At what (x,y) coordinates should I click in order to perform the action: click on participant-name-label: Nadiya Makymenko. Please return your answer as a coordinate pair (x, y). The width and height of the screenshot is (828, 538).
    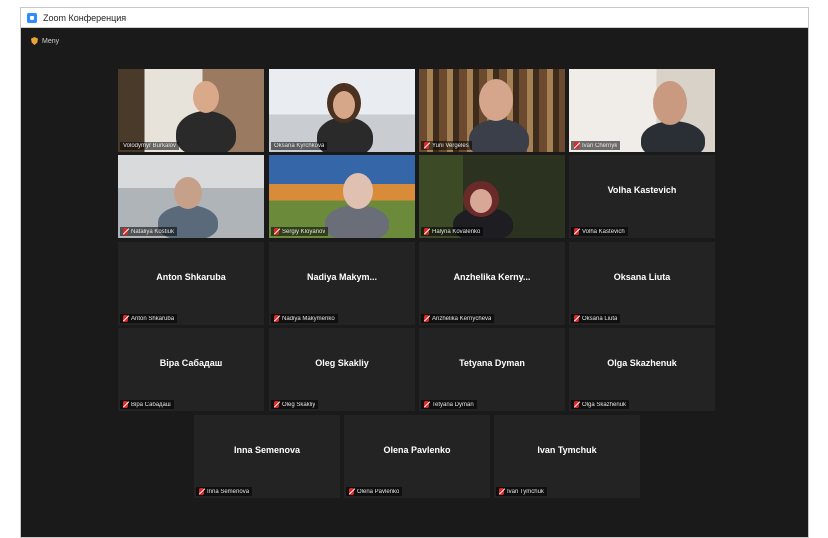
    Looking at the image, I should click on (308, 318).